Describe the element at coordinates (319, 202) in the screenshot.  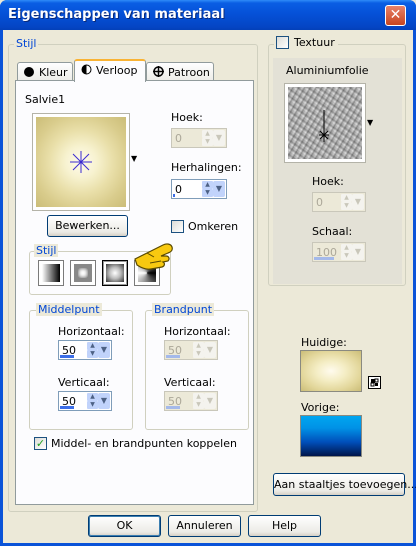
I see `texture-angle-value: 0` at that location.